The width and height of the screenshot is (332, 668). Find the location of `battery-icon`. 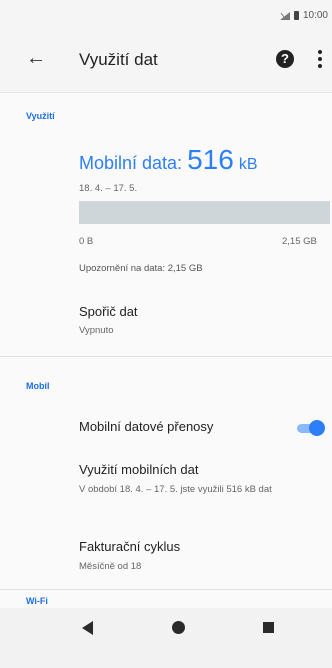

battery-icon is located at coordinates (296, 15).